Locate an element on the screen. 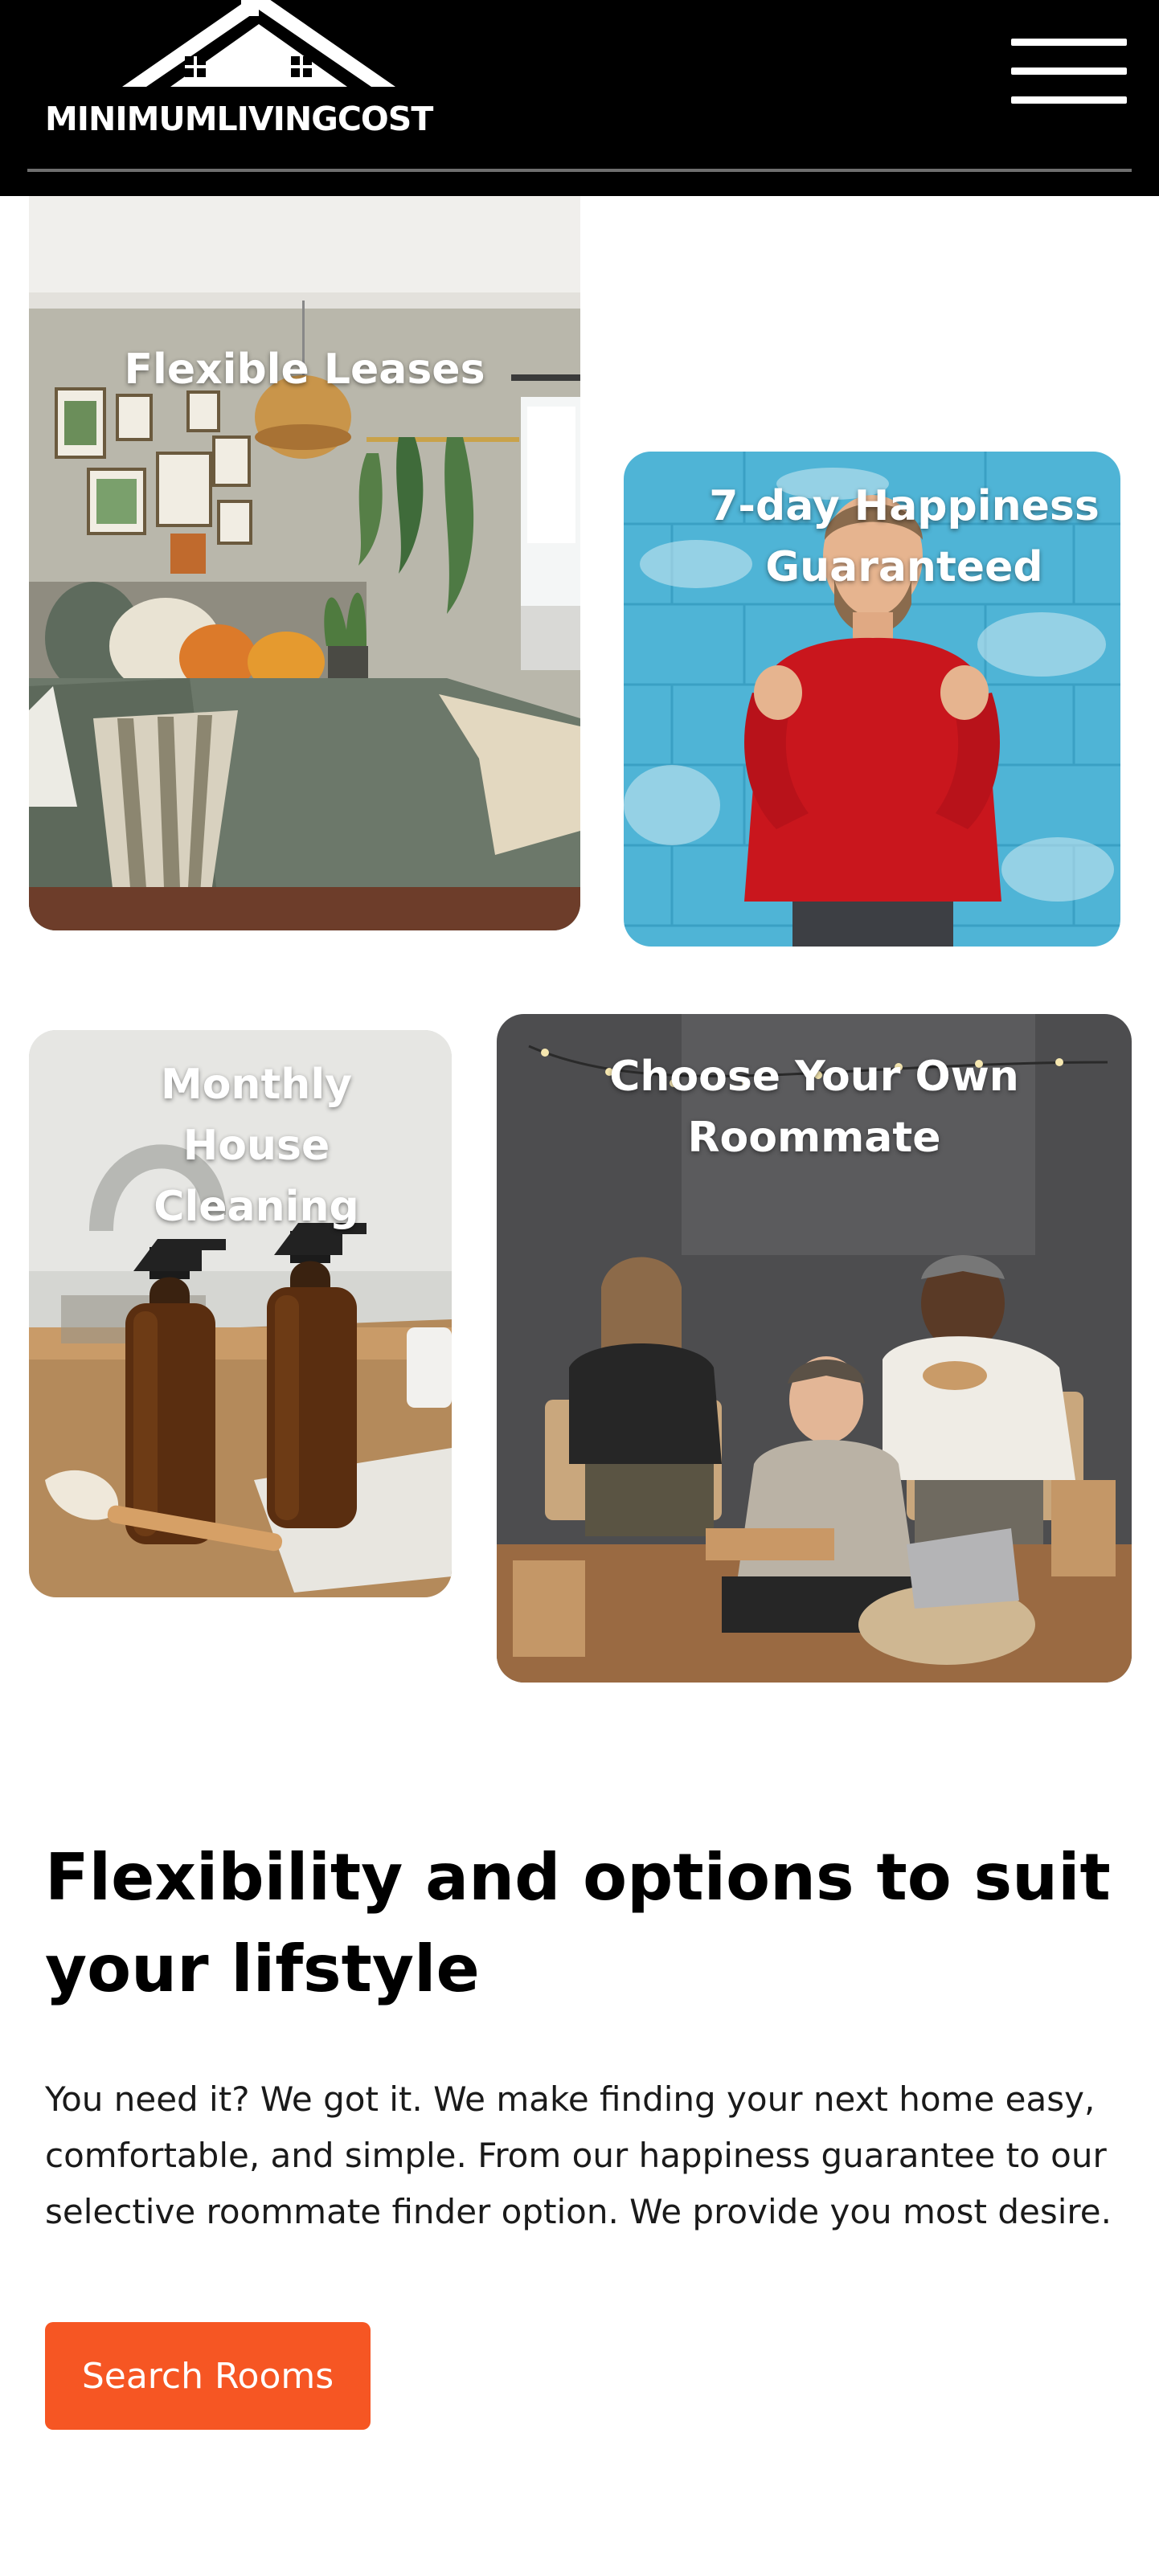  header-divider is located at coordinates (580, 170).